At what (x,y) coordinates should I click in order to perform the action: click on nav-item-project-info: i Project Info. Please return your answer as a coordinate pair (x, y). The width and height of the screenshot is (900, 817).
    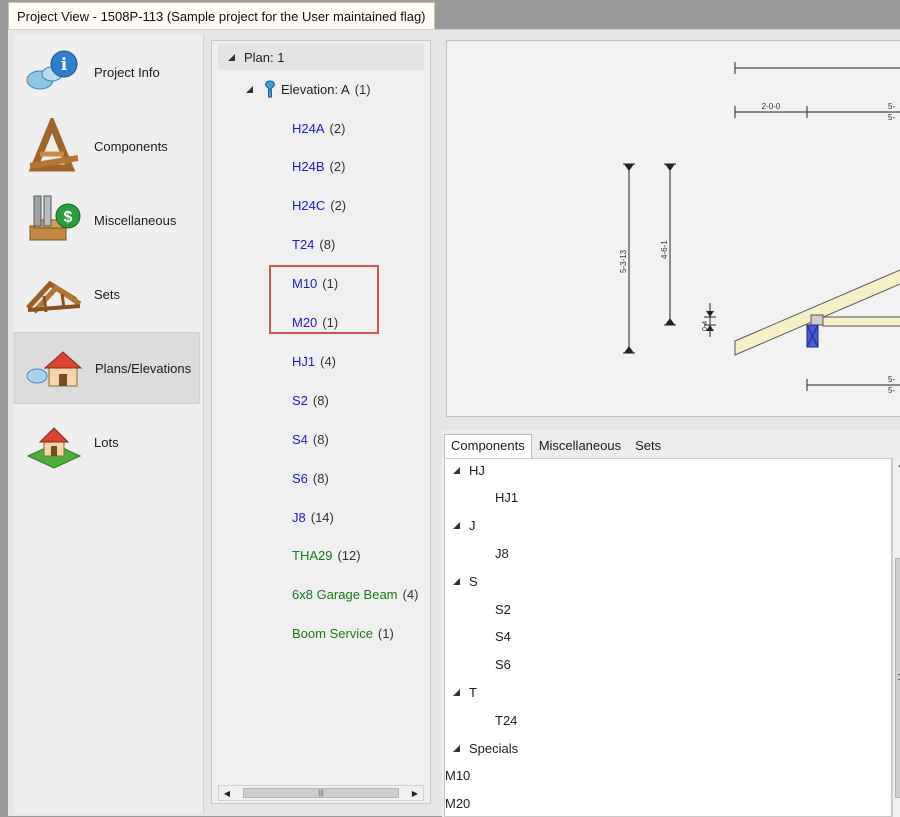
    Looking at the image, I should click on (107, 72).